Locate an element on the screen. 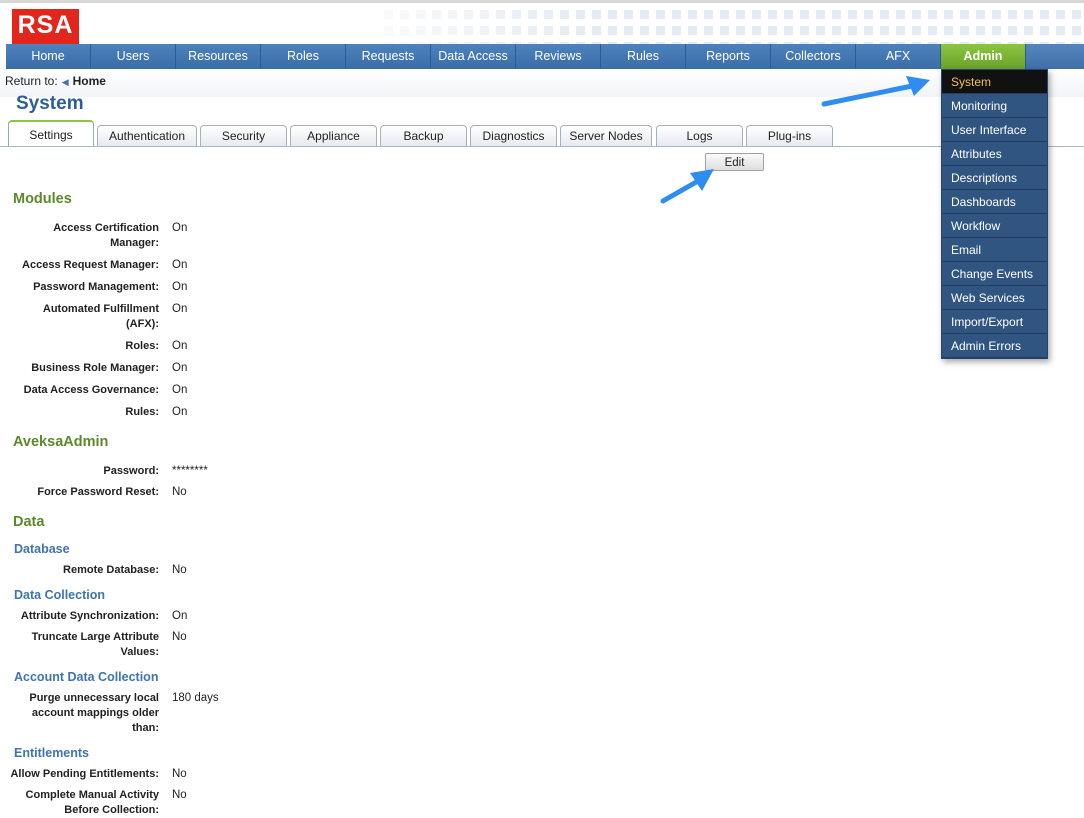 The image size is (1084, 818). subsection-database-title: Database is located at coordinates (42, 549).